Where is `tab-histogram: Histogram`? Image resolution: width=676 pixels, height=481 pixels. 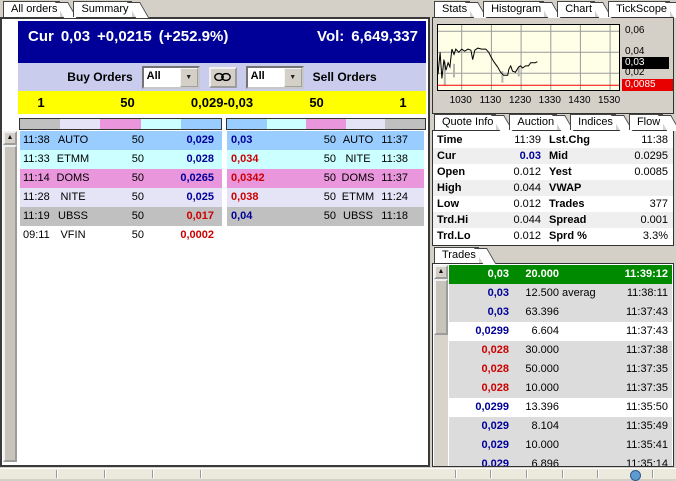
tab-histogram: Histogram is located at coordinates (514, 9).